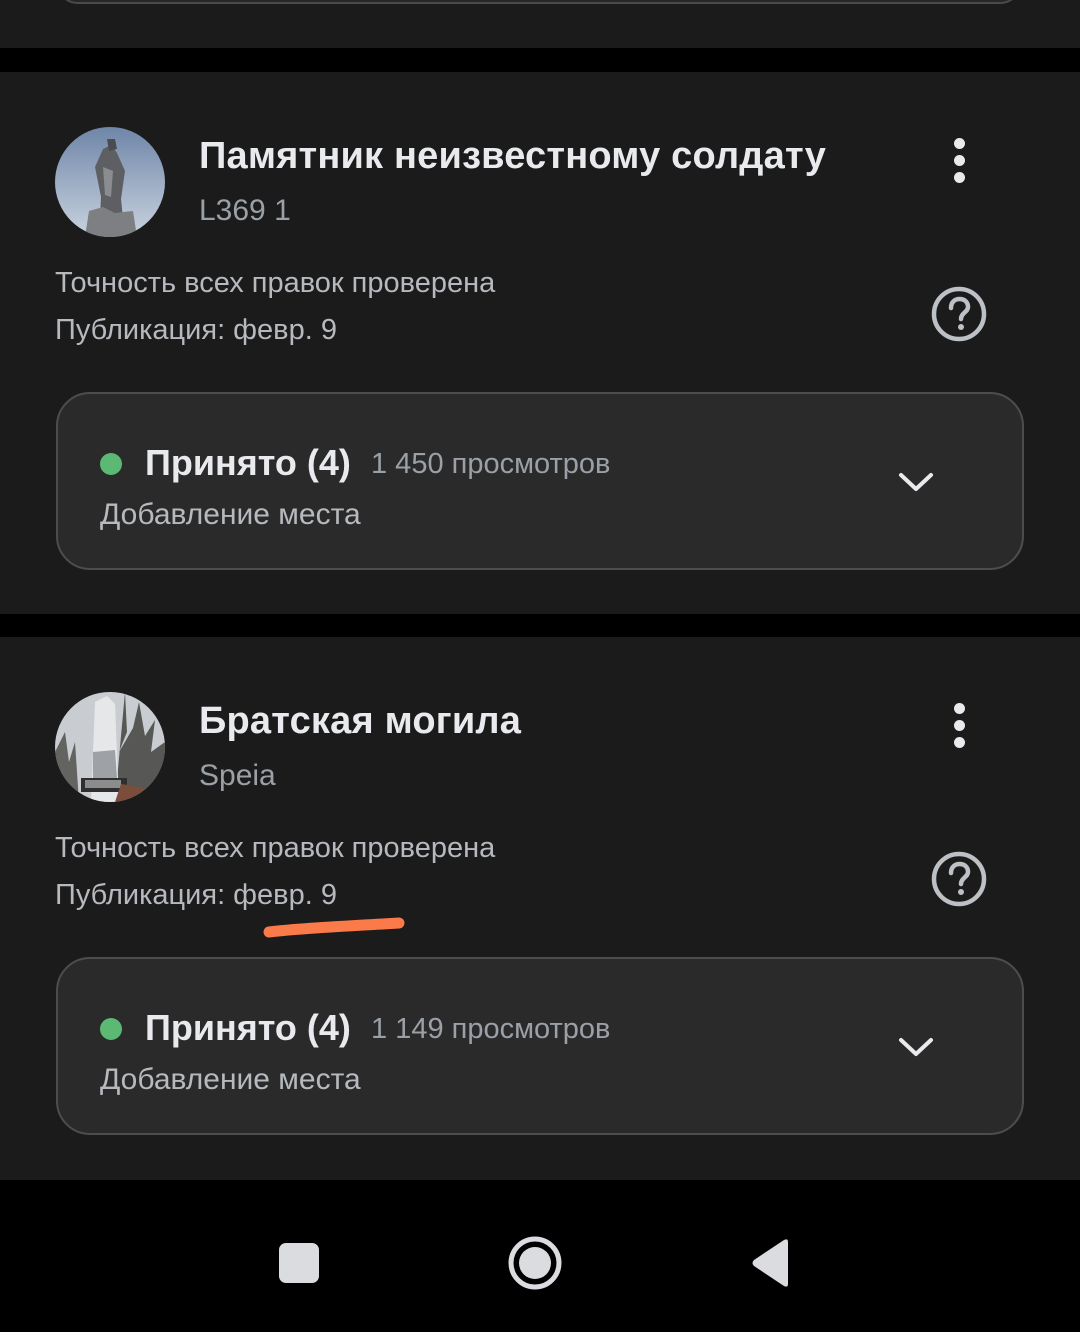 The width and height of the screenshot is (1080, 1332). Describe the element at coordinates (245, 210) in the screenshot. I see `place-subtitle: L369 1` at that location.